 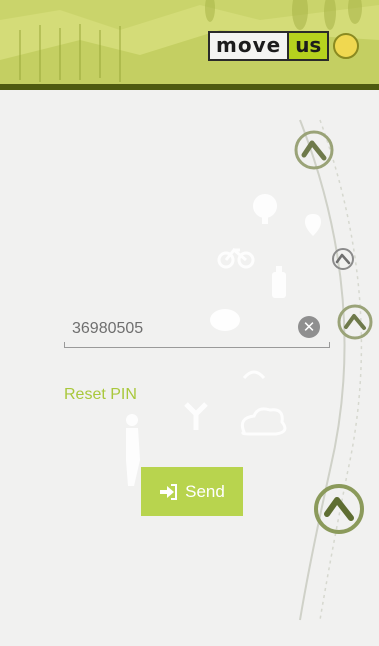 What do you see at coordinates (313, 225) in the screenshot?
I see `location-pin-icon` at bounding box center [313, 225].